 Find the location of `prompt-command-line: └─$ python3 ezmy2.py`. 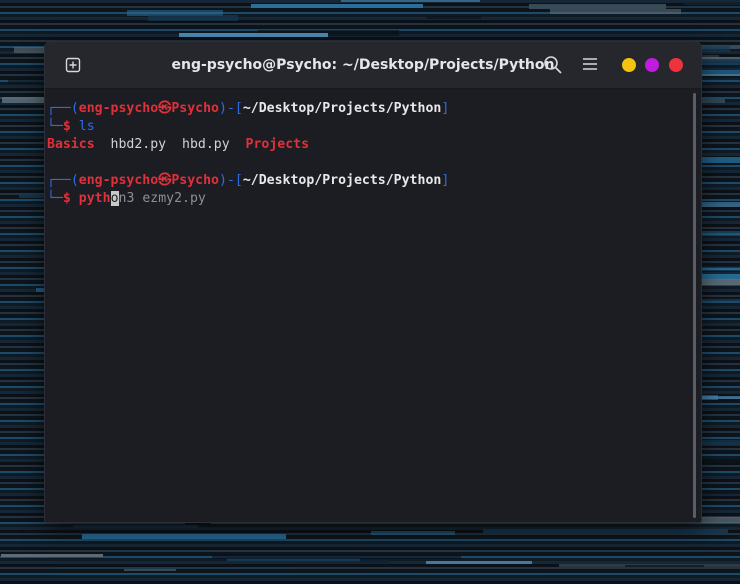

prompt-command-line: └─$ python3 ezmy2.py is located at coordinates (126, 199).